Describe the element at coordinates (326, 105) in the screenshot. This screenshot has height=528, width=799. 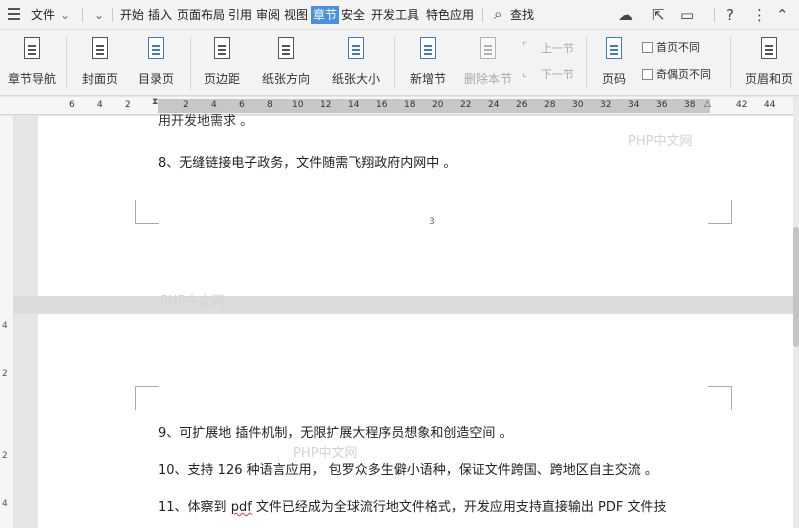
I see `ruler-number: 12` at that location.